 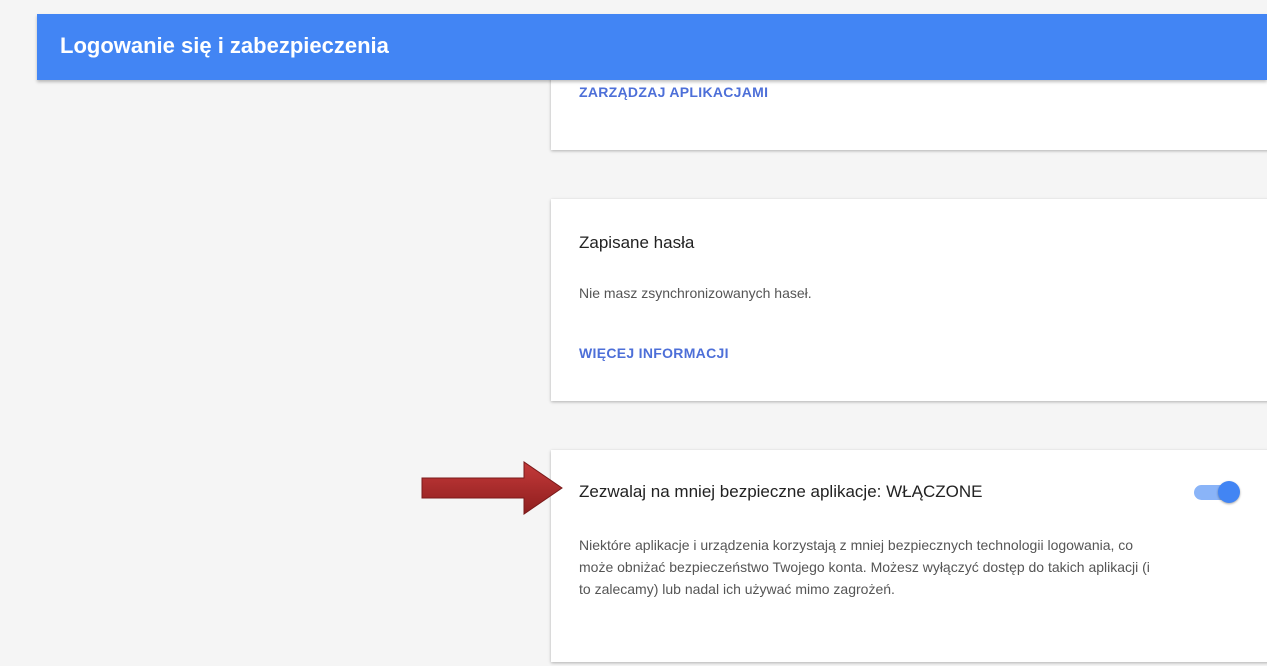 What do you see at coordinates (492, 488) in the screenshot?
I see `red-arrow-icon` at bounding box center [492, 488].